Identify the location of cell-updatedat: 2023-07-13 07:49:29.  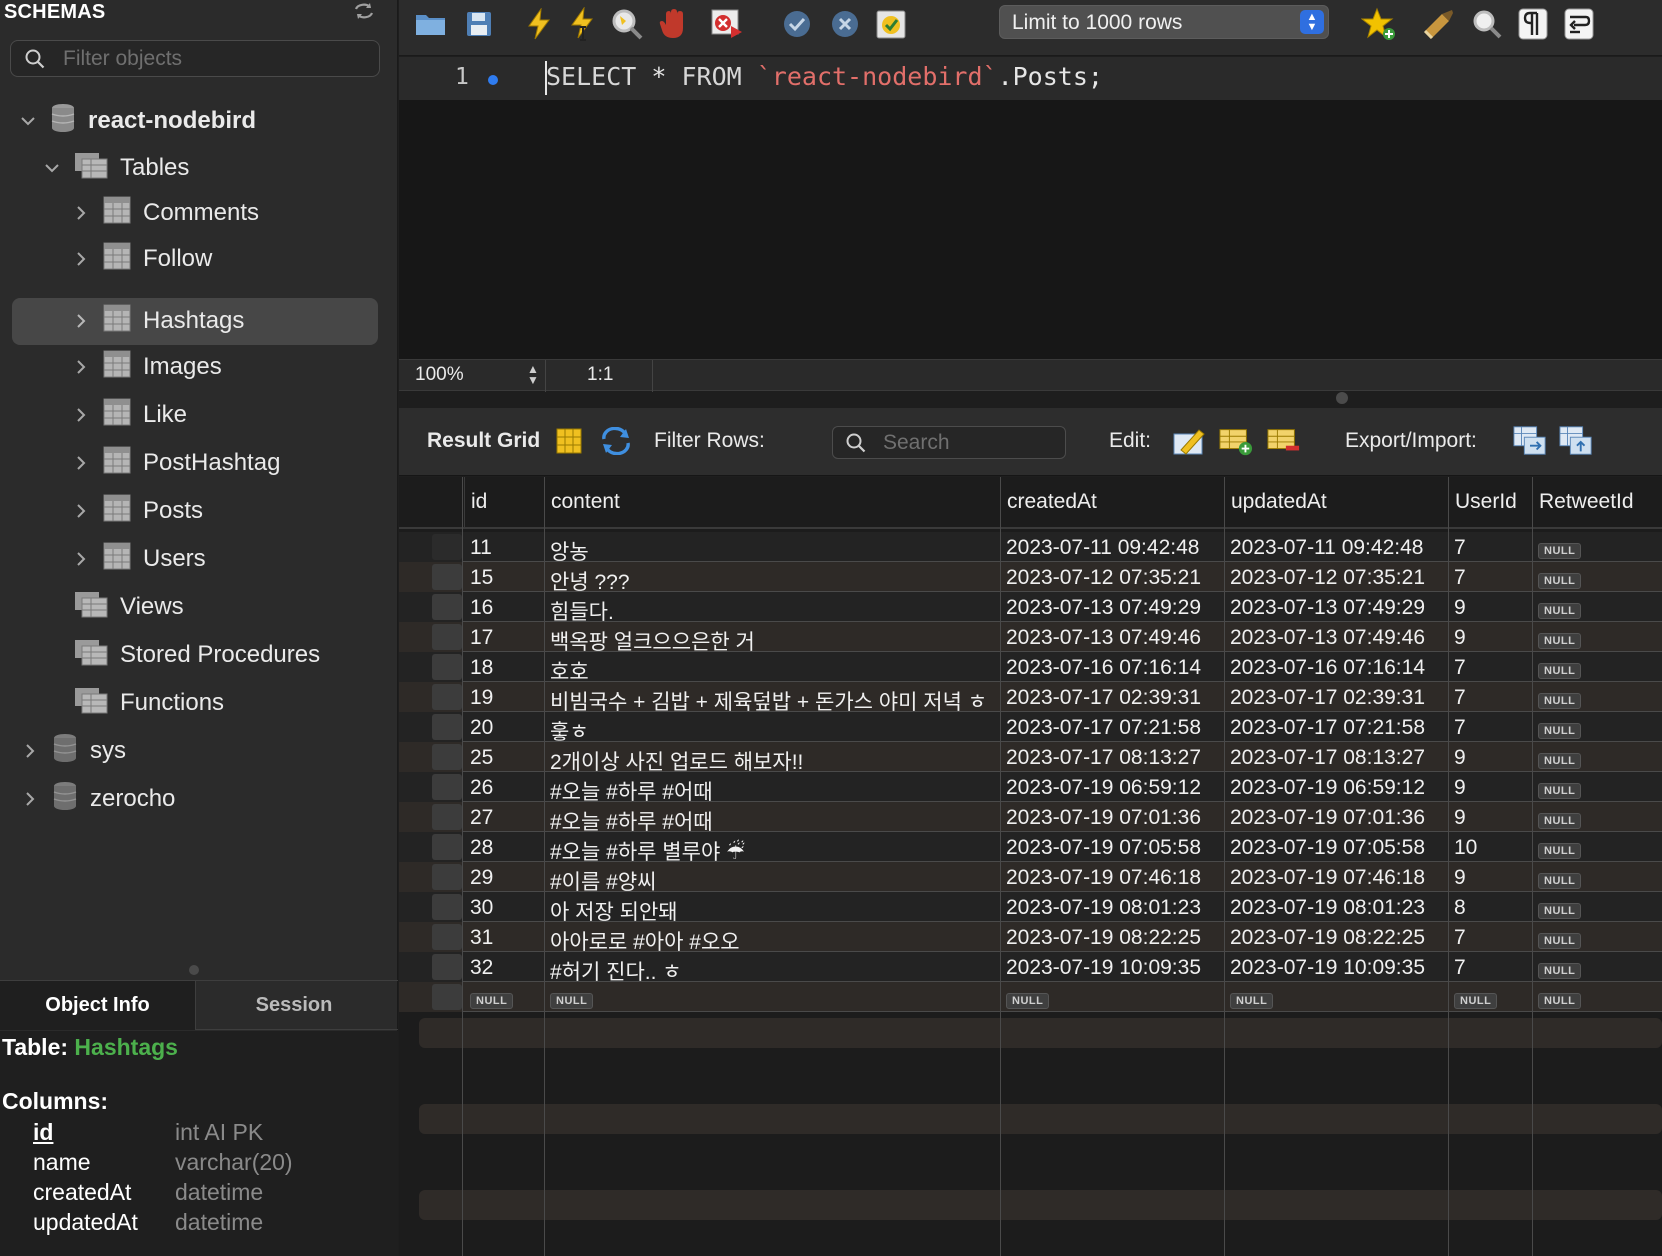
(1336, 607).